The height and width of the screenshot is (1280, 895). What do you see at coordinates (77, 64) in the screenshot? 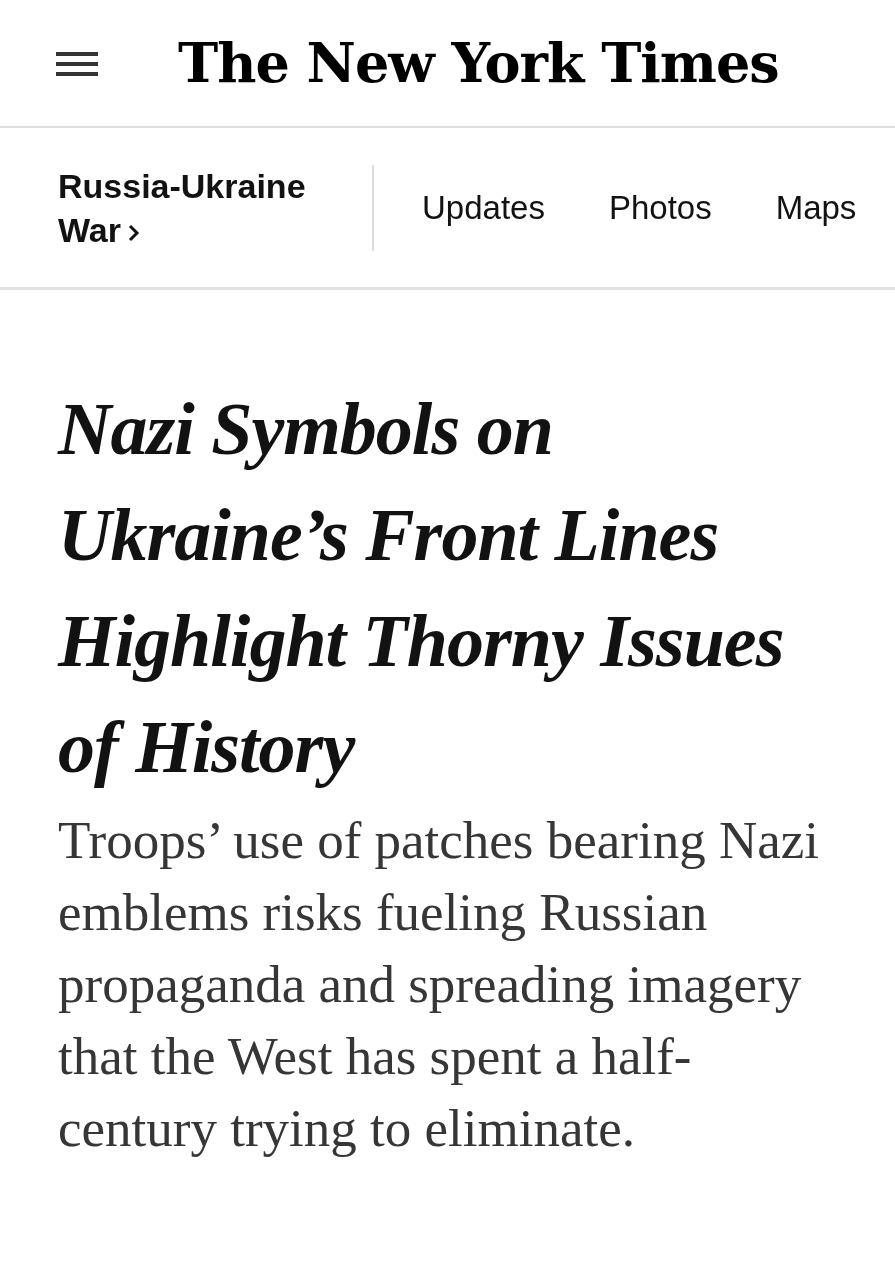
I see `menu-icon` at bounding box center [77, 64].